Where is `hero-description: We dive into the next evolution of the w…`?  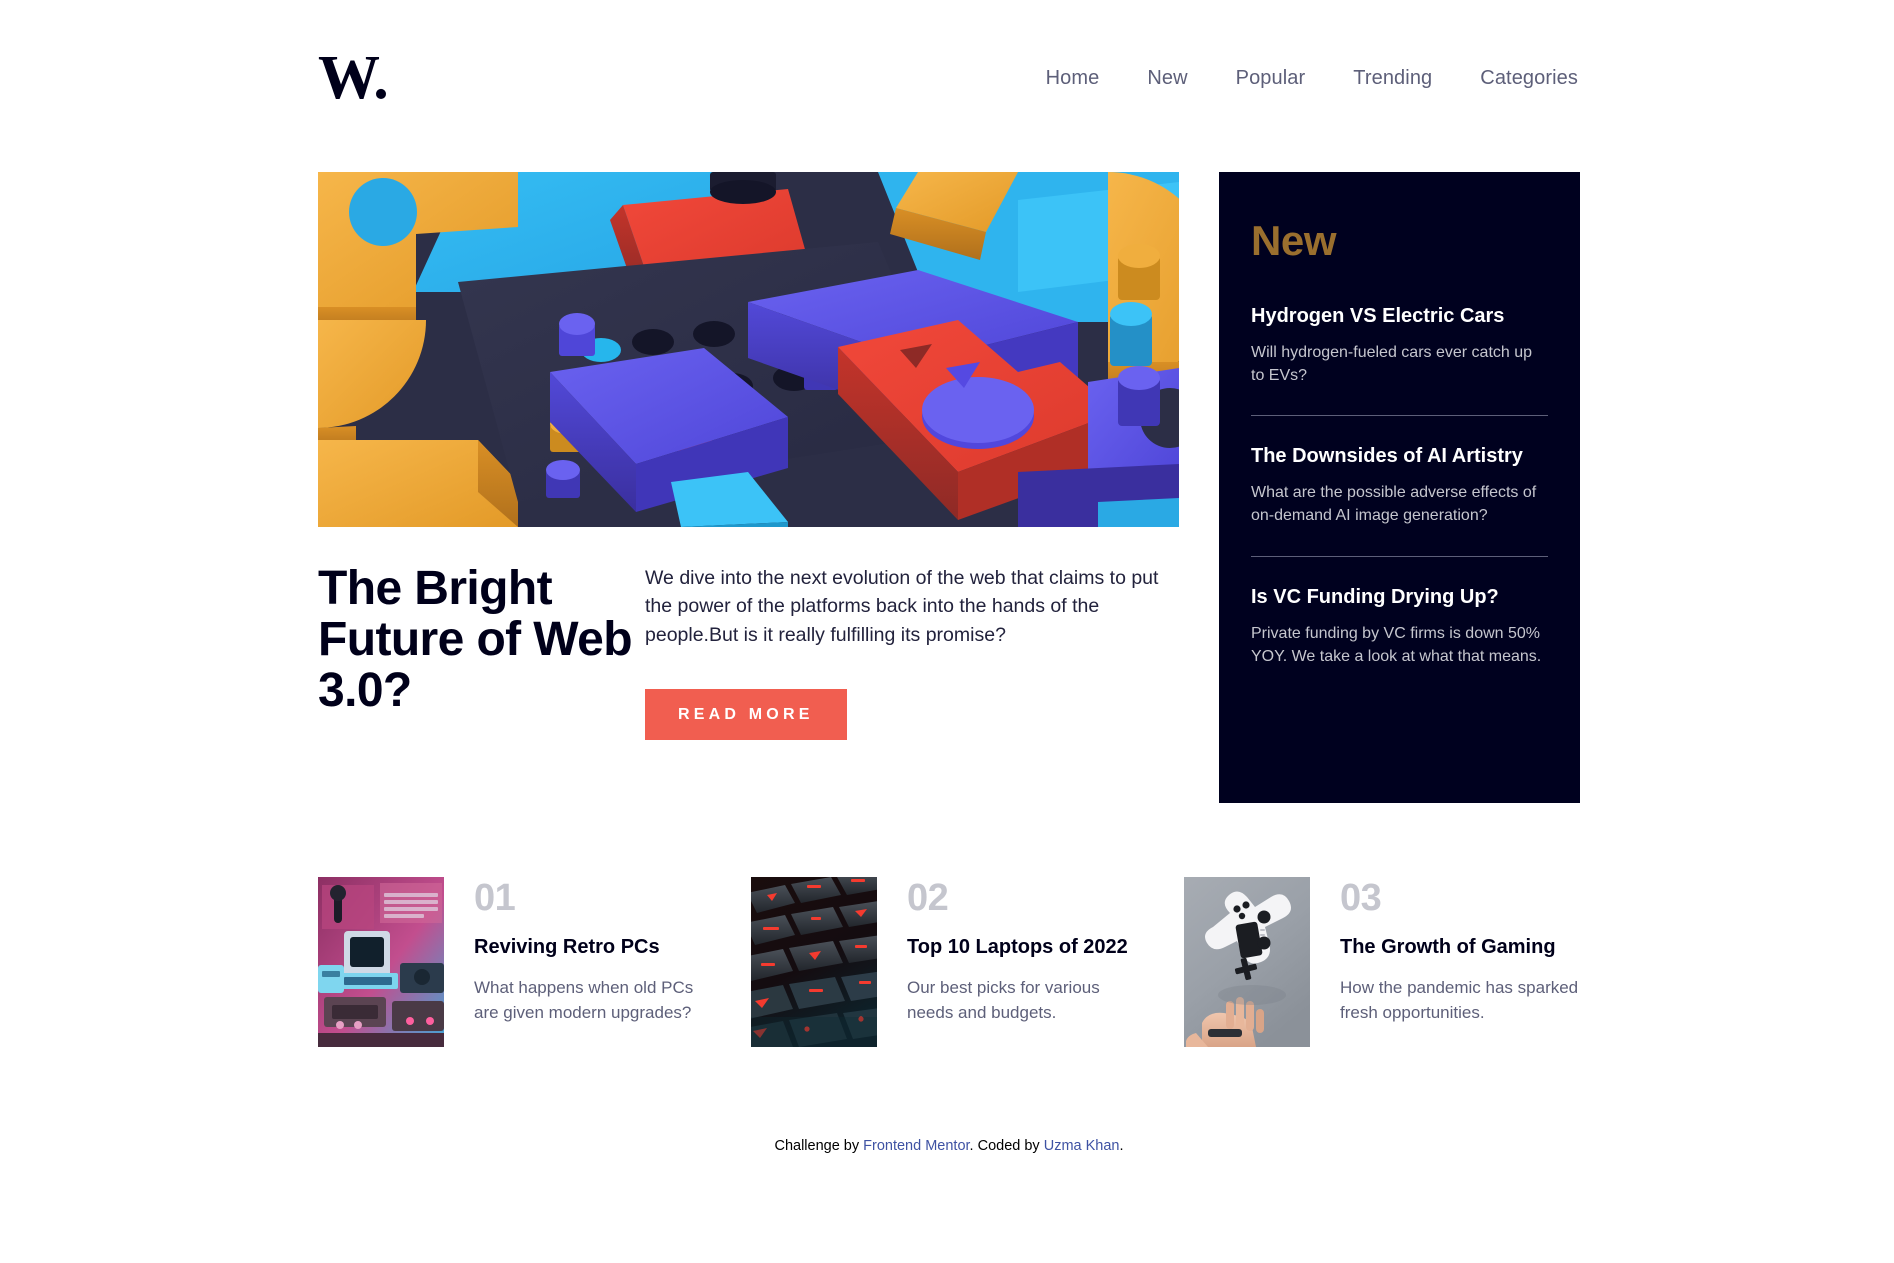 hero-description: We dive into the next evolution of the w… is located at coordinates (902, 606).